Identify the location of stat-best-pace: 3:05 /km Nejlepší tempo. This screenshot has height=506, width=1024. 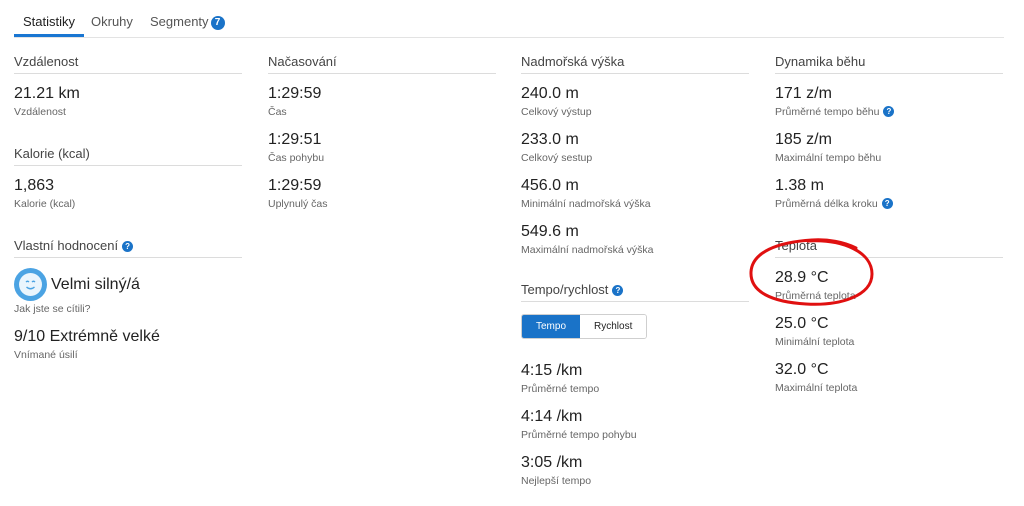
(635, 471).